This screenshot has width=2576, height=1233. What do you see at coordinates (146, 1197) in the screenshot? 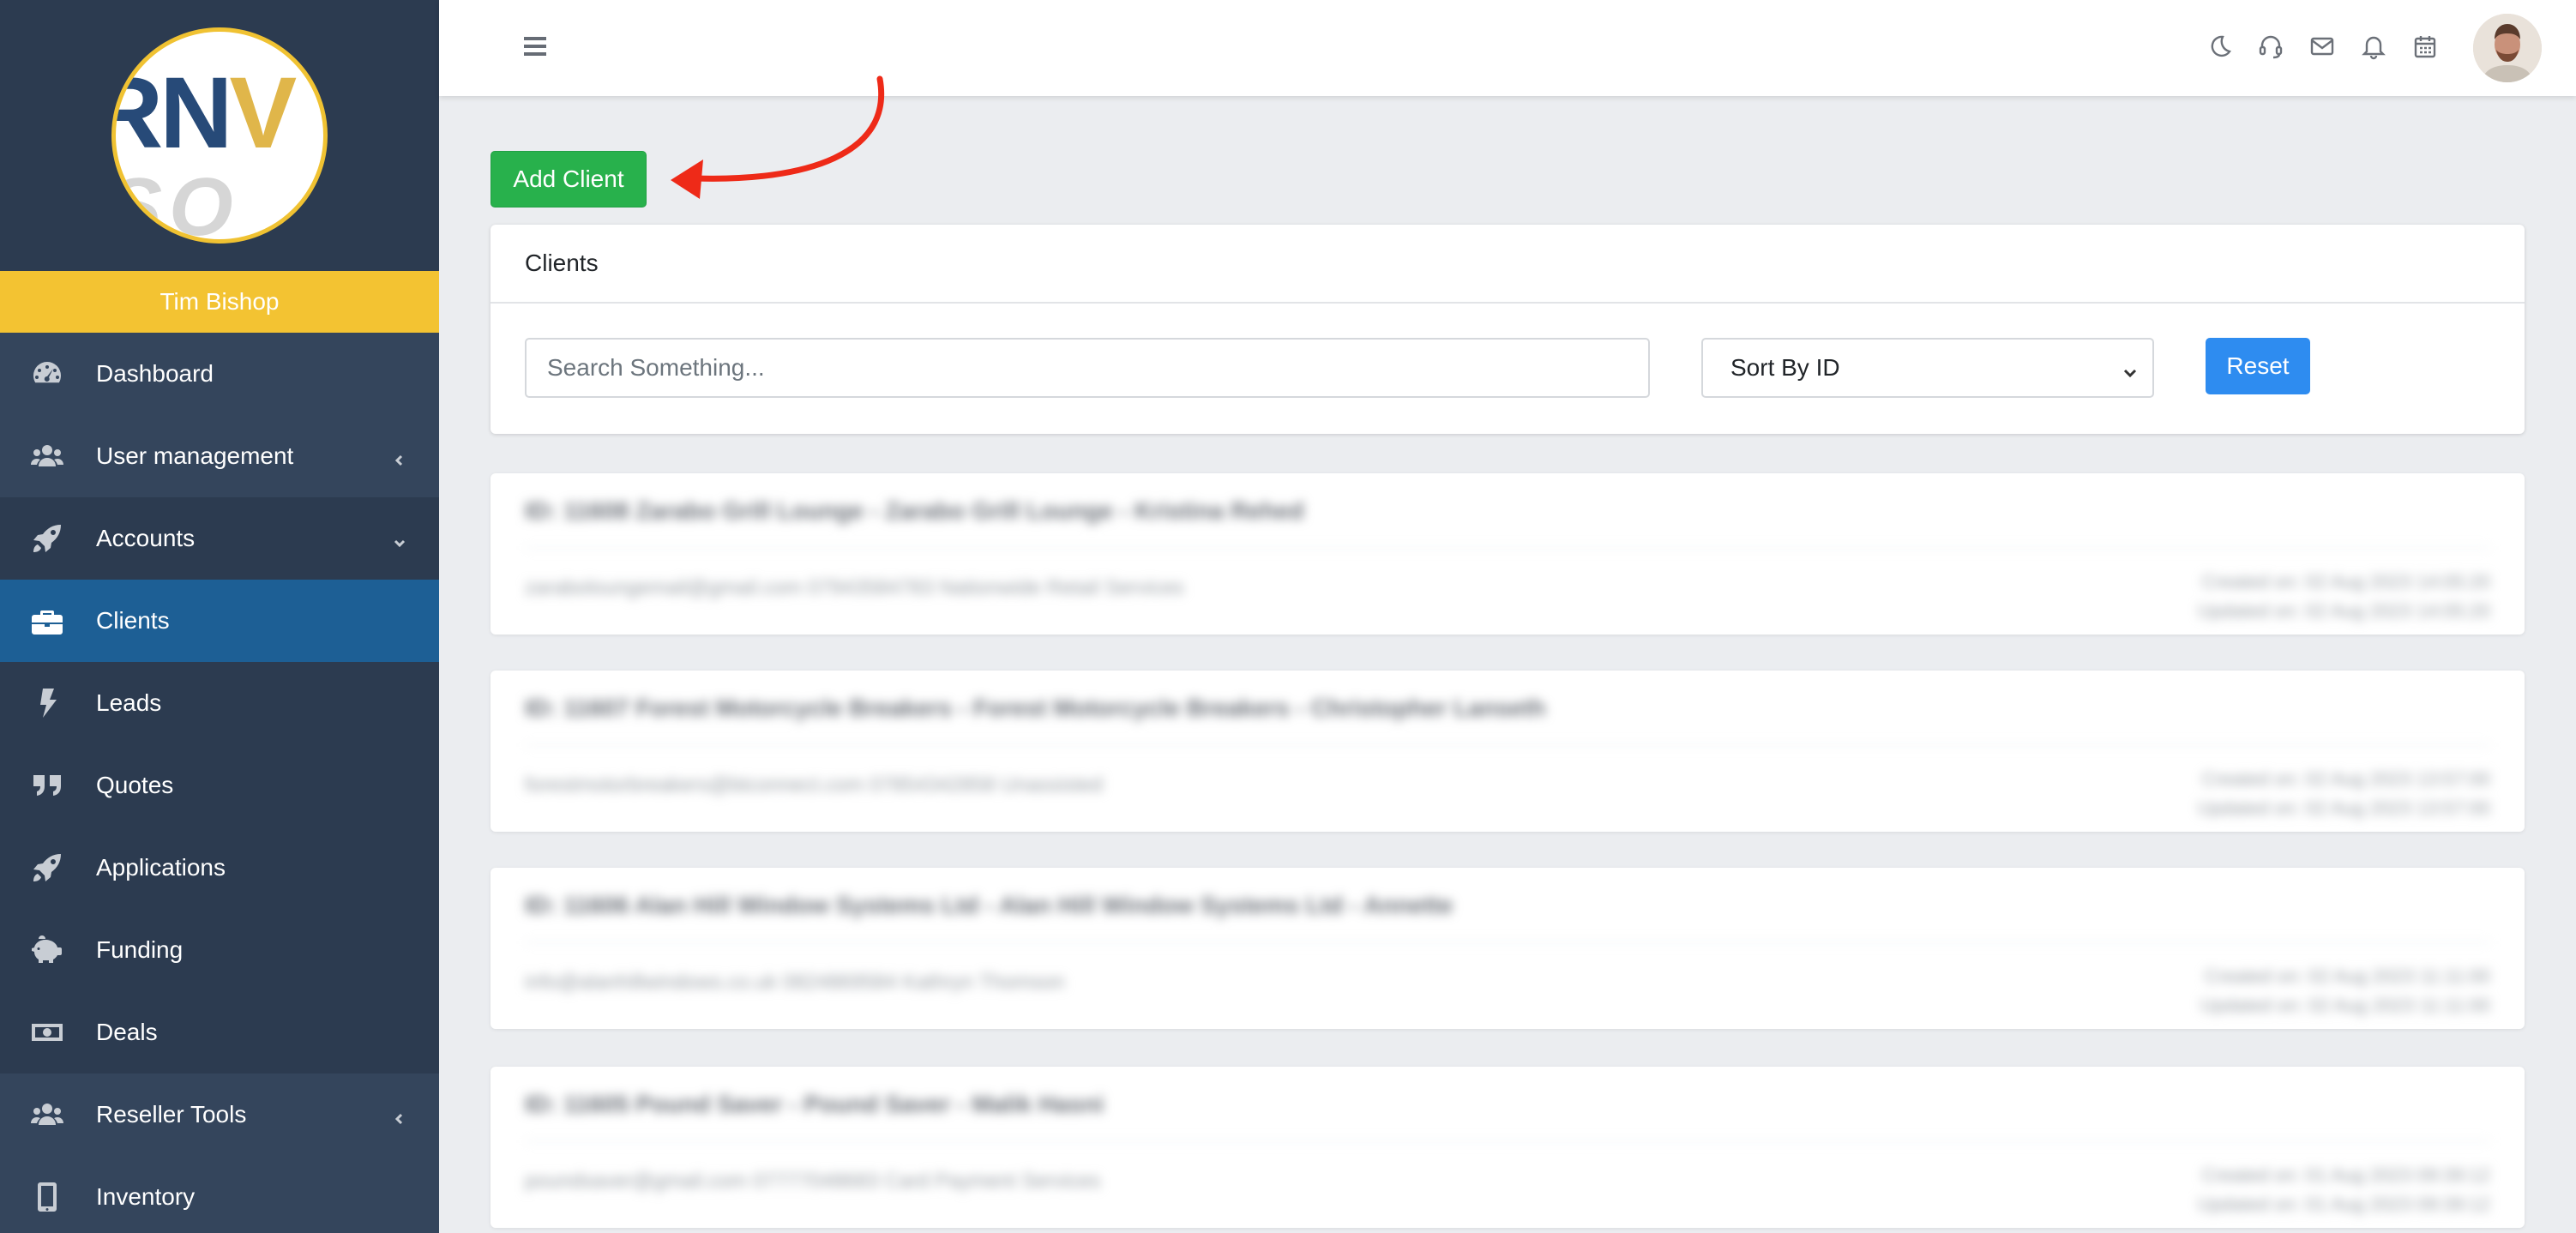
I see `sidebar-item-label: Inventory` at bounding box center [146, 1197].